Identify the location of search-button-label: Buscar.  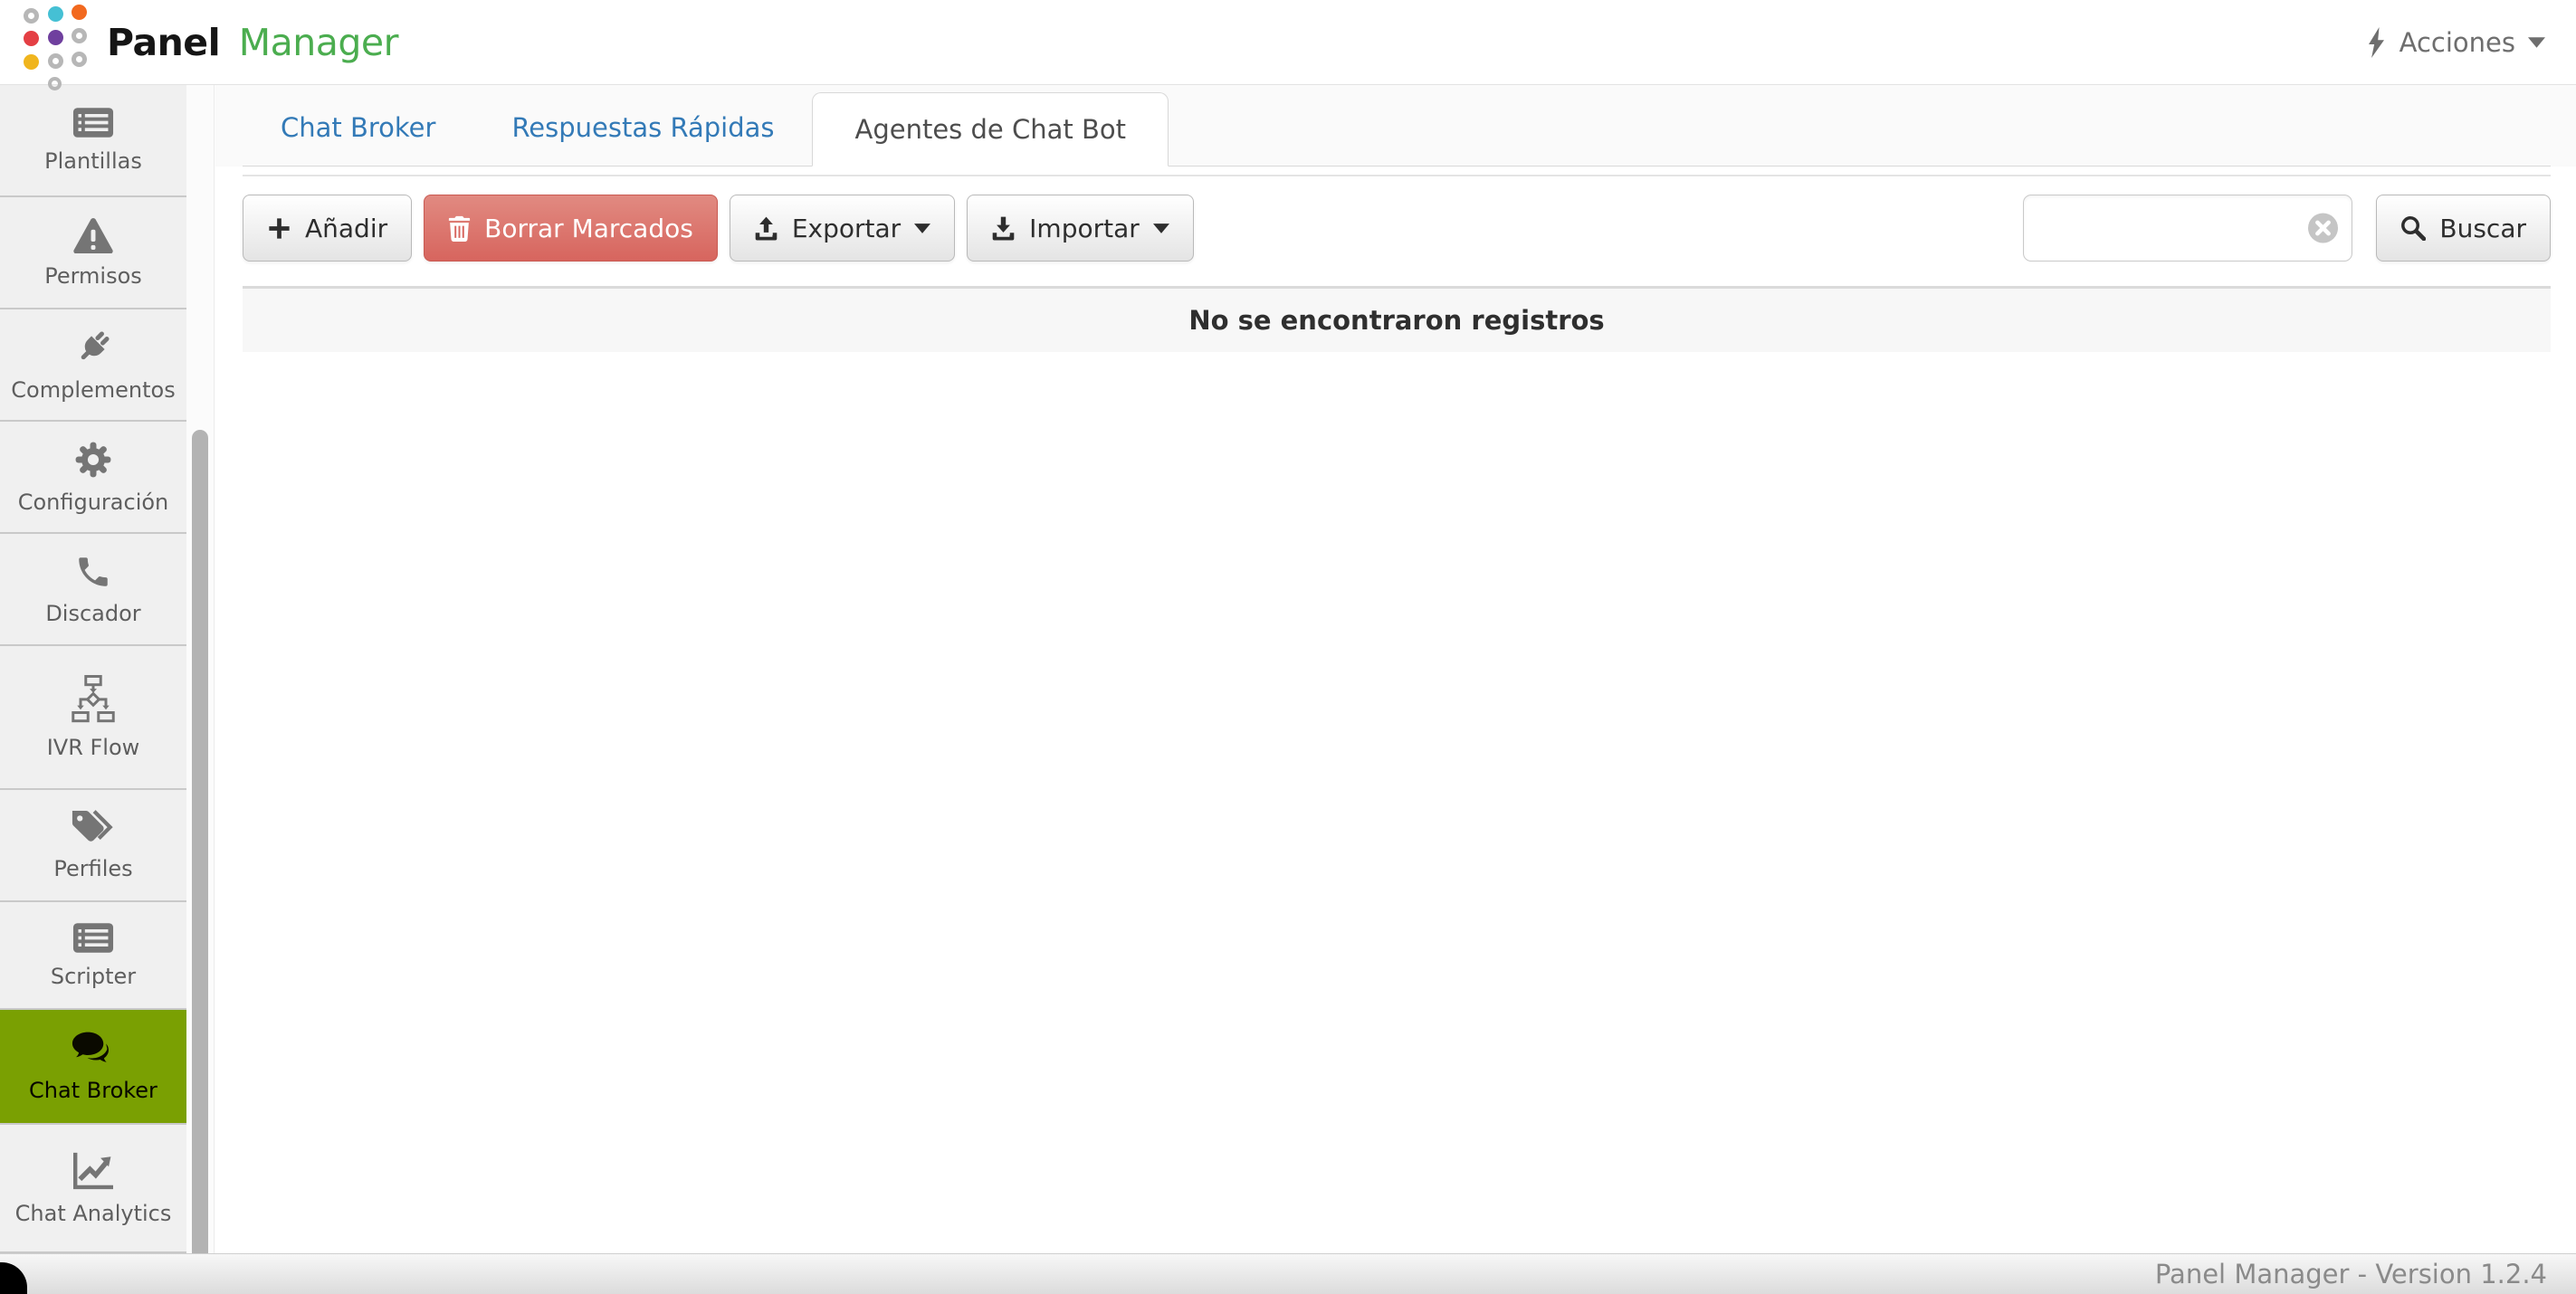
(2483, 228).